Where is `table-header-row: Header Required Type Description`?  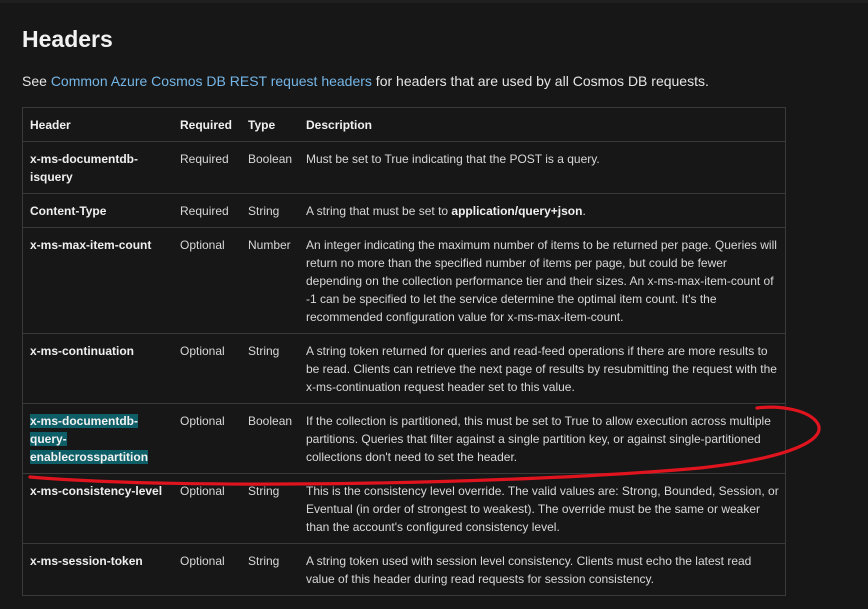 table-header-row: Header Required Type Description is located at coordinates (404, 124).